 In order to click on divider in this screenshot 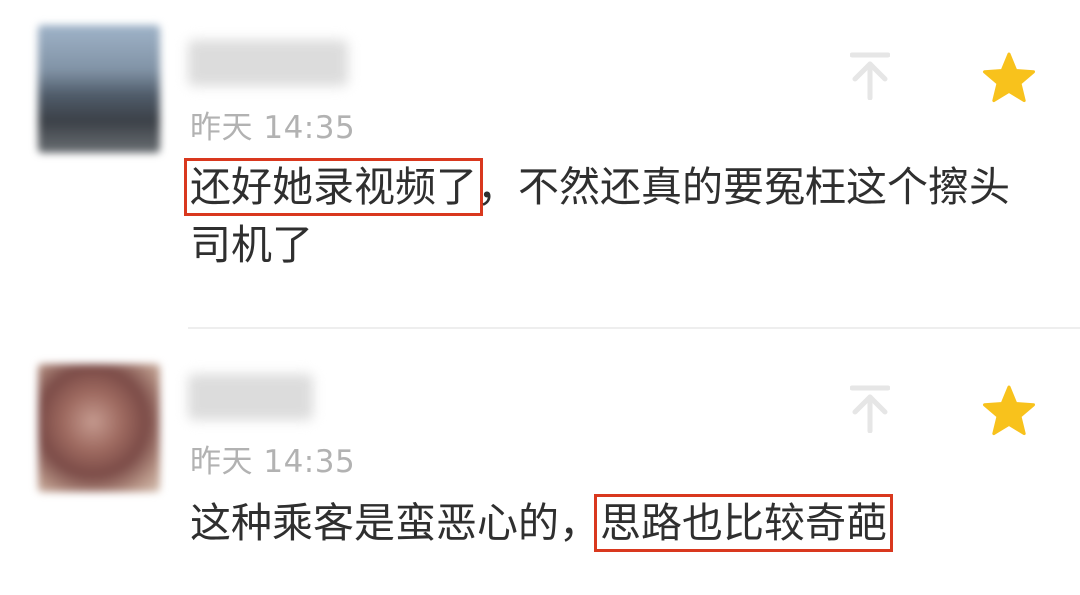, I will do `click(634, 328)`.